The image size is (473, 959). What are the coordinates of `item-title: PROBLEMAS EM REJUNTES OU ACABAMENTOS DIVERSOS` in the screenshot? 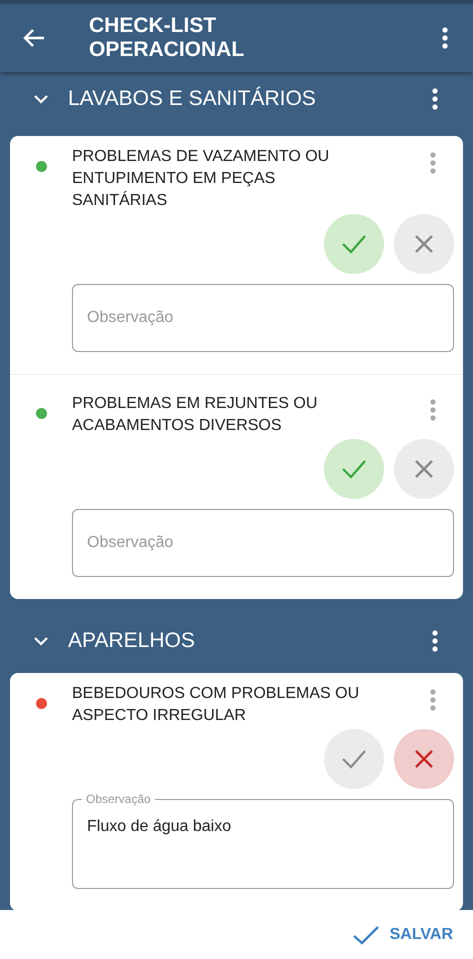 It's located at (195, 415).